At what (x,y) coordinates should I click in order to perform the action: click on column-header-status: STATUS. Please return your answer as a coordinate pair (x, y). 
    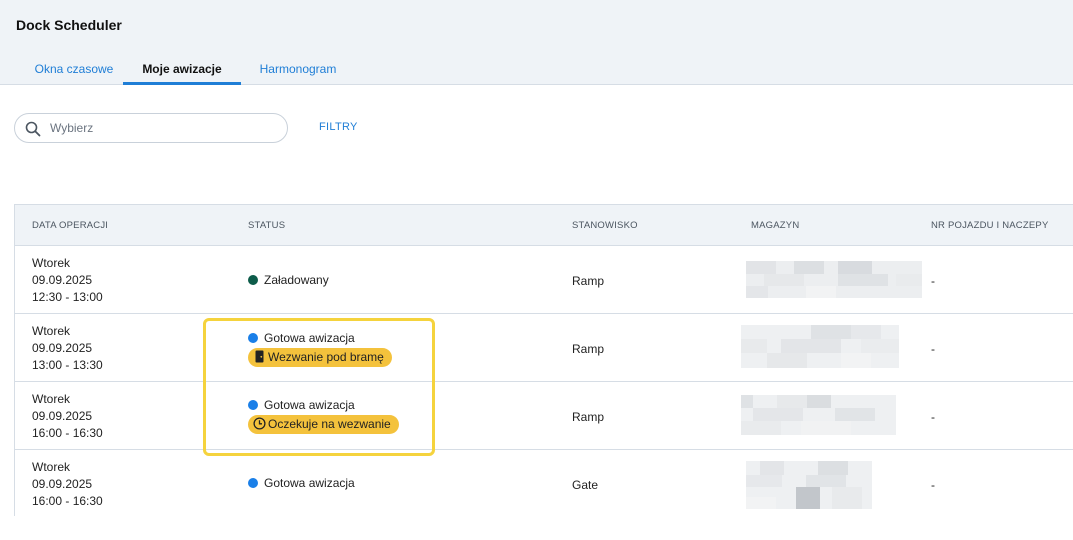
    Looking at the image, I should click on (266, 225).